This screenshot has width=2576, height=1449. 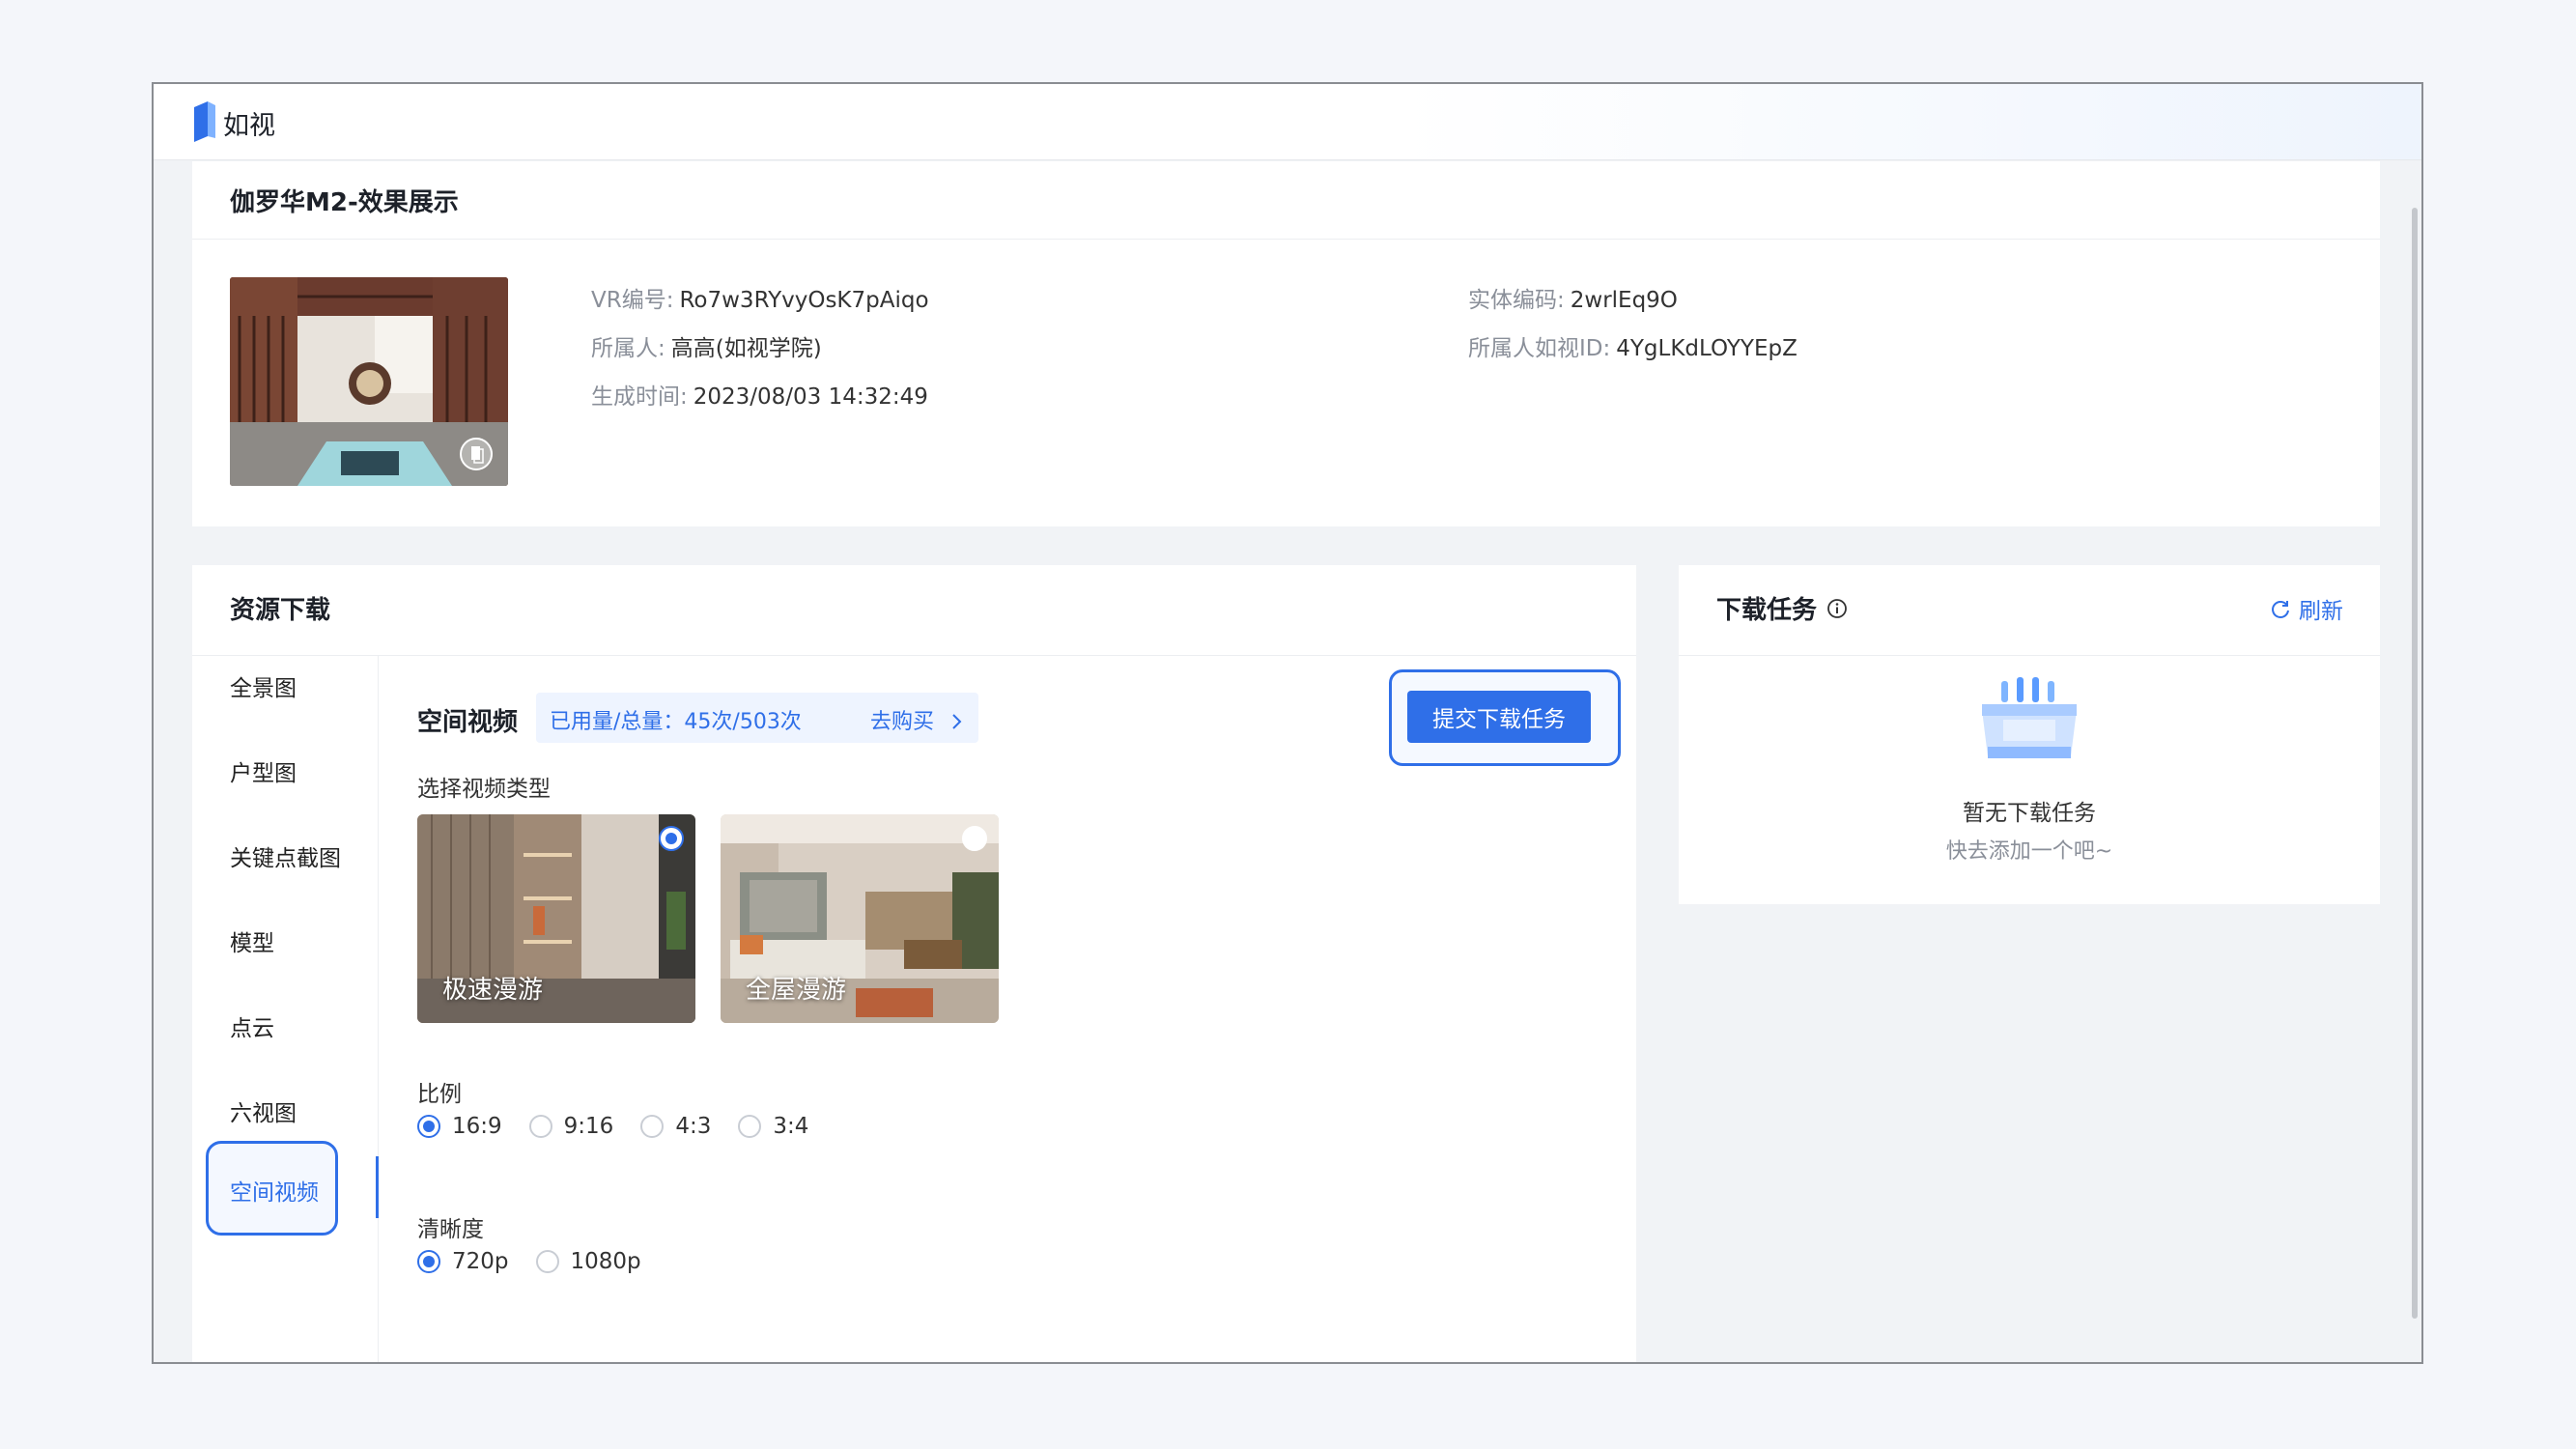 What do you see at coordinates (369, 381) in the screenshot?
I see `scene-thumbnail` at bounding box center [369, 381].